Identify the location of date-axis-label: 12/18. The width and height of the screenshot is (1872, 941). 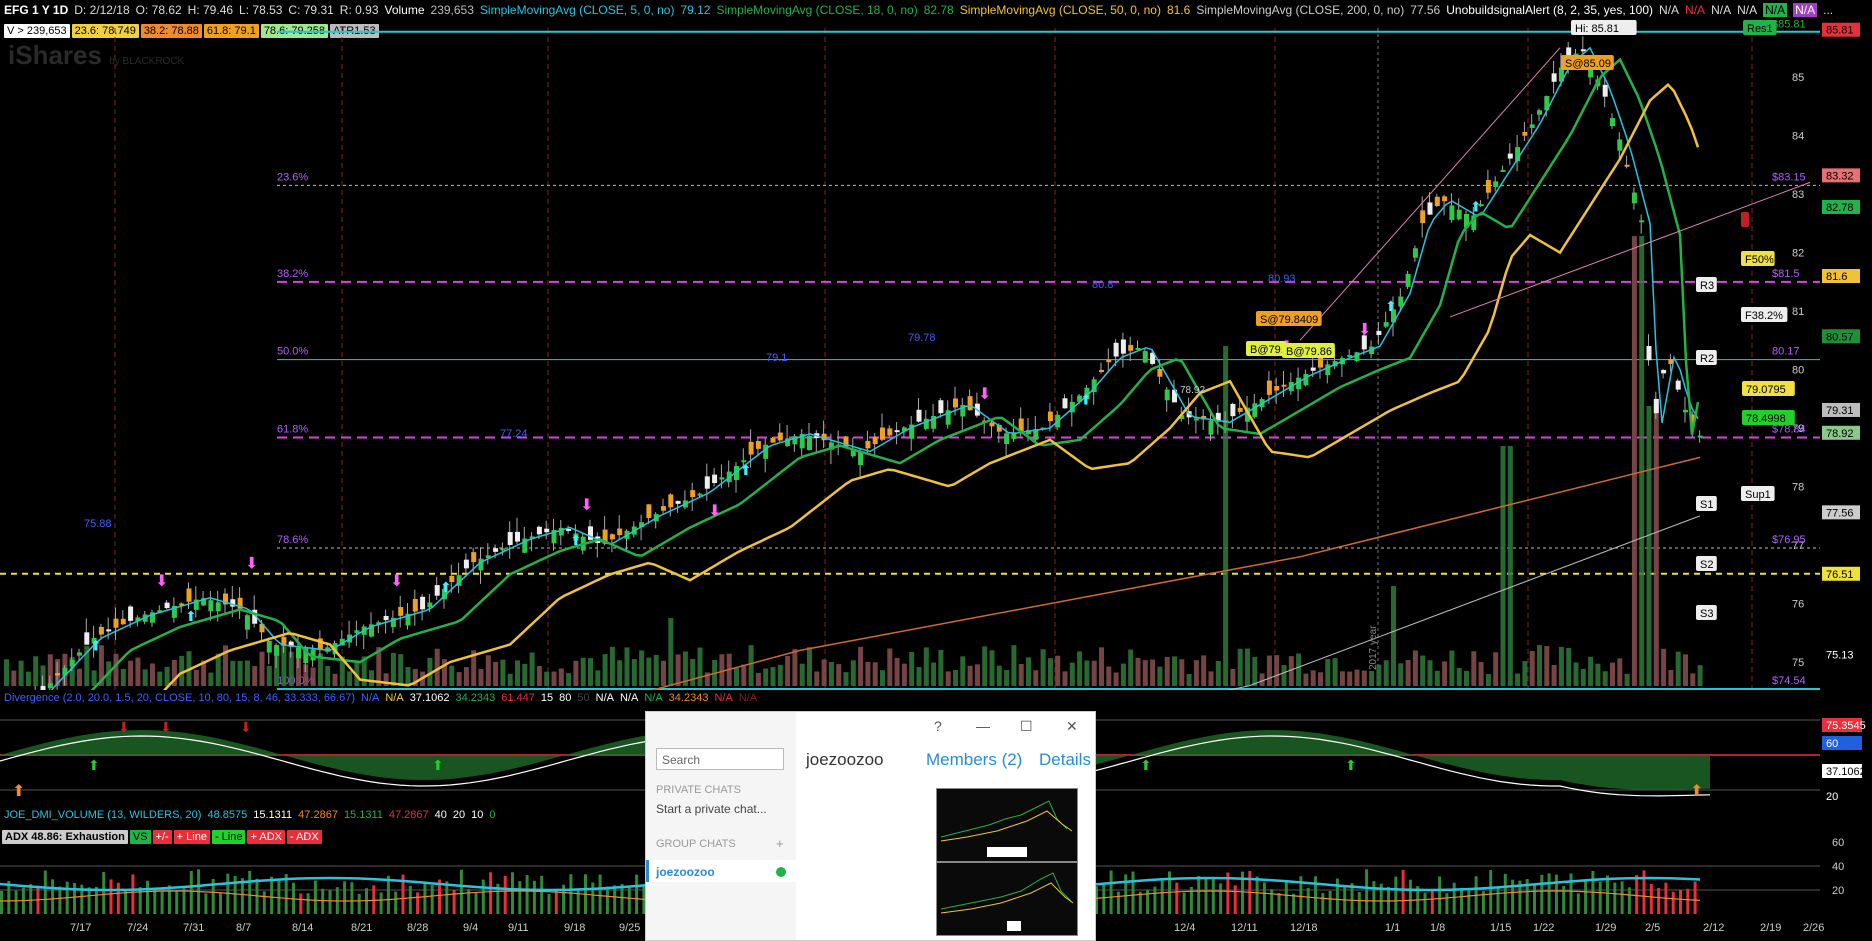
(1304, 928).